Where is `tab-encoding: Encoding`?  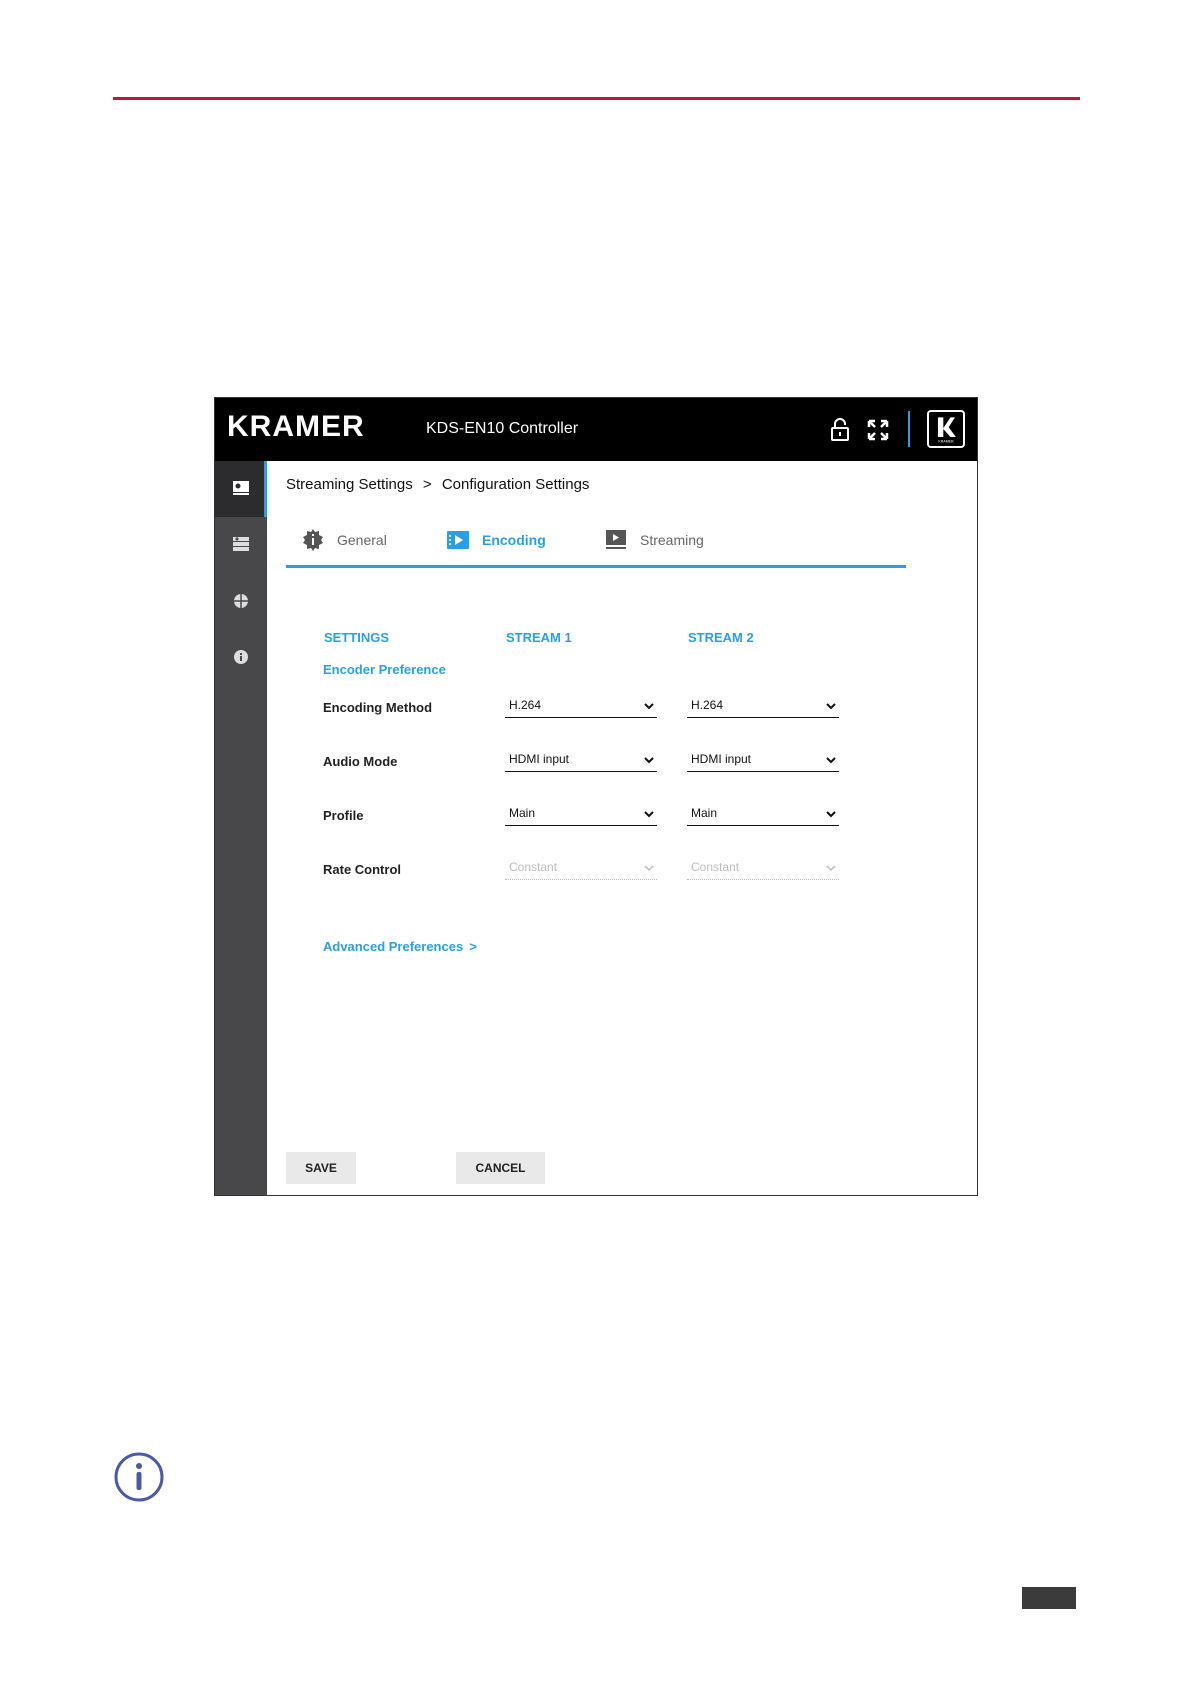
tab-encoding: Encoding is located at coordinates (496, 540).